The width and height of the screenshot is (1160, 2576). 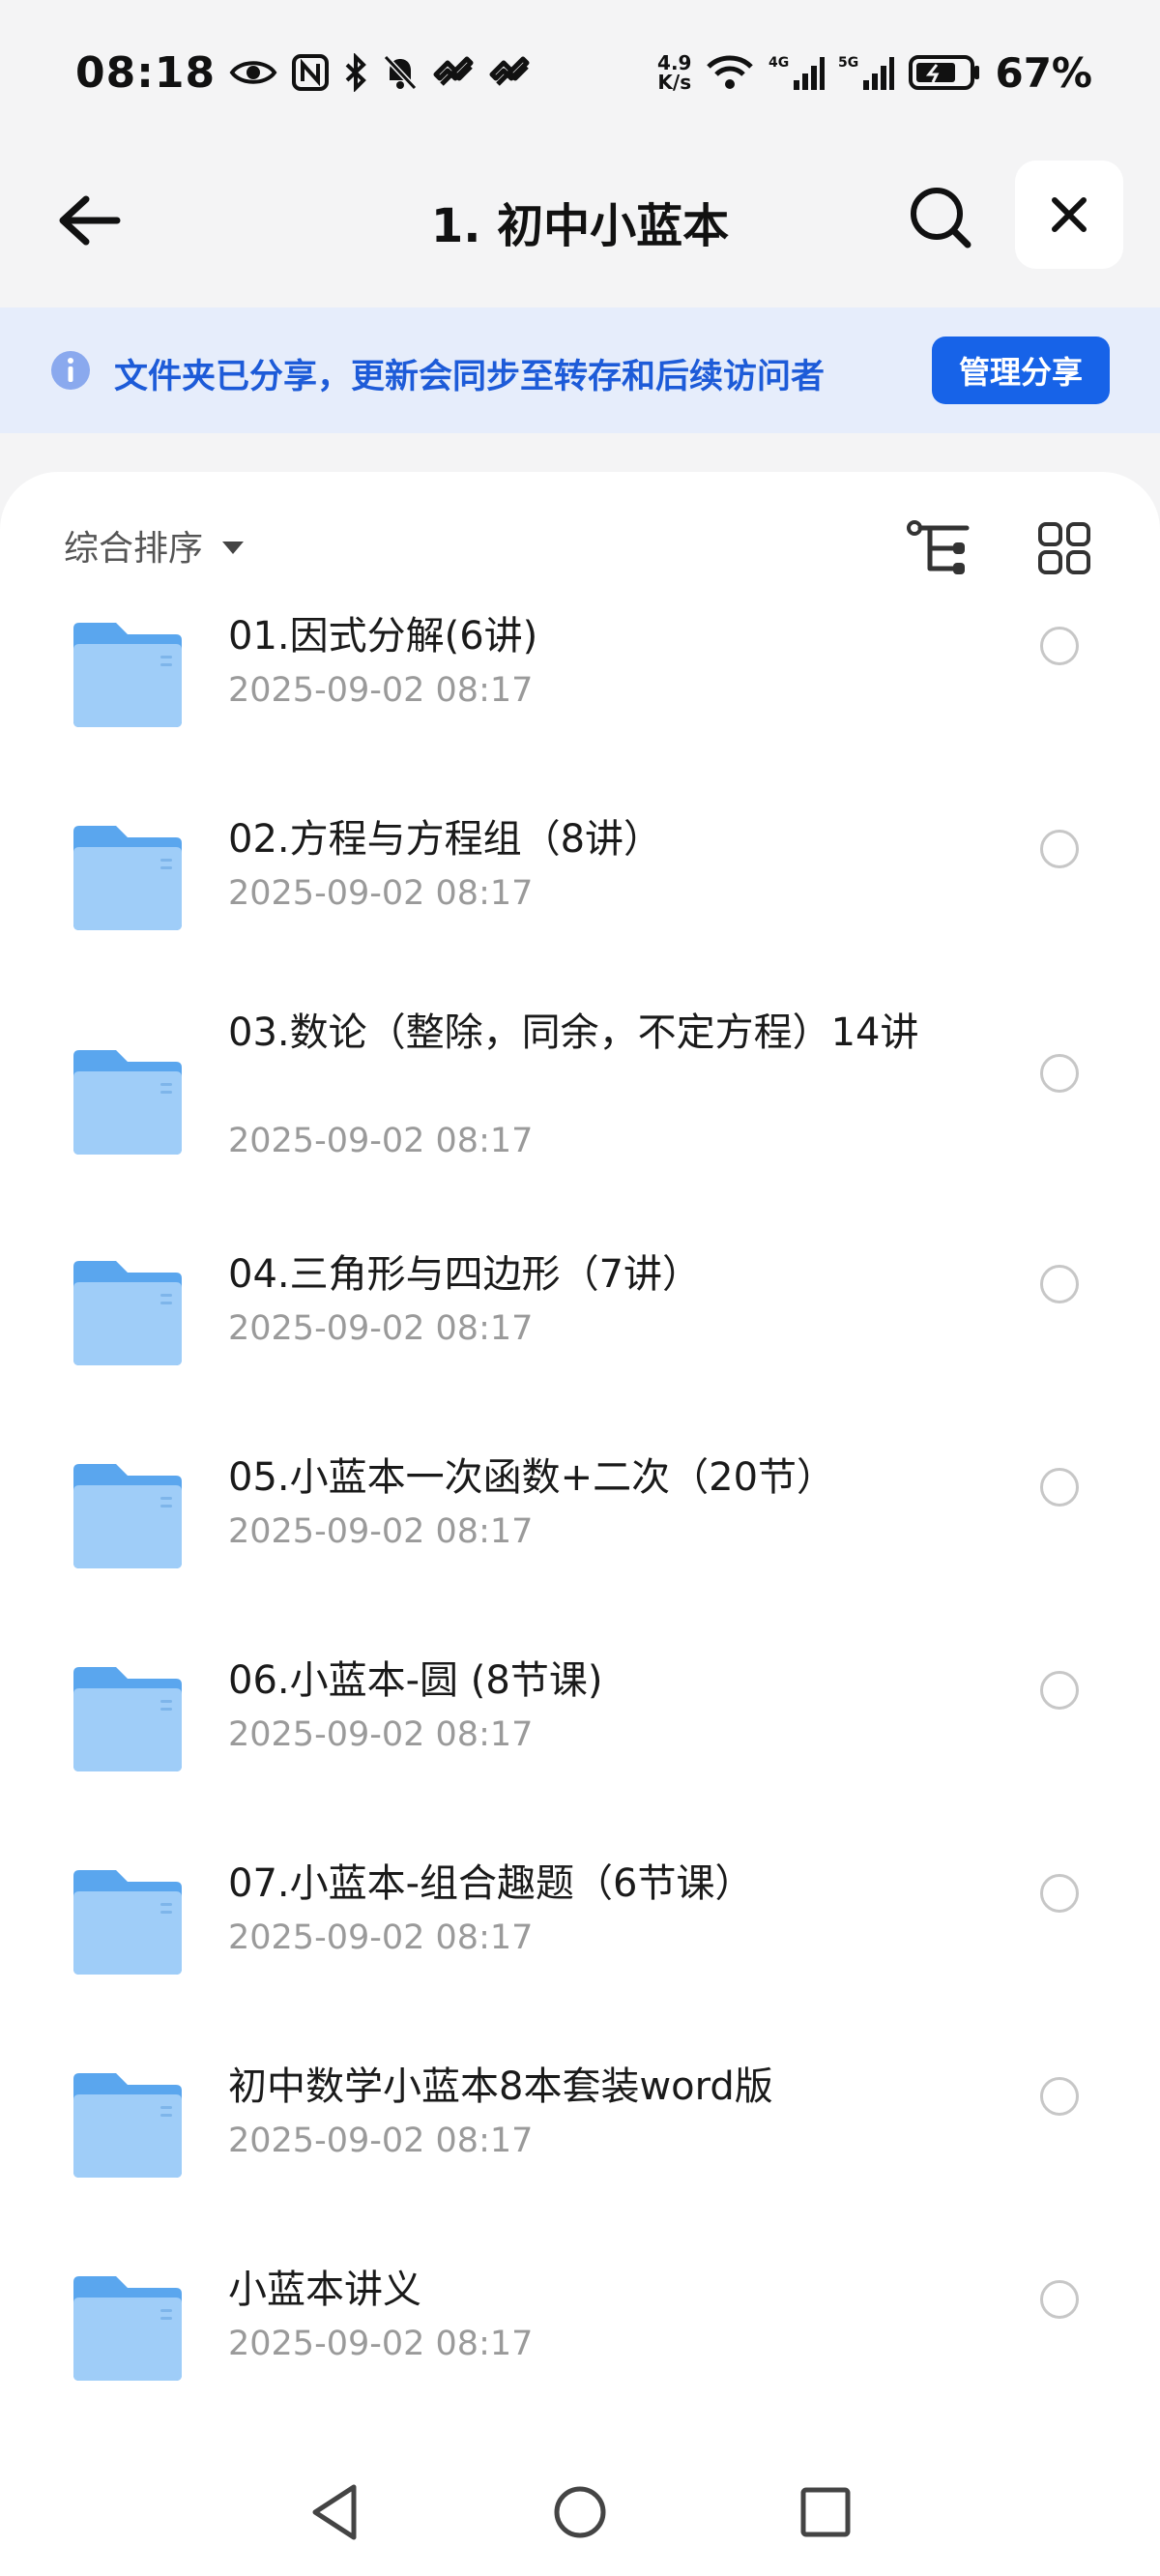 I want to click on file-name: 02.方程与方程组（8讲）, so click(x=445, y=839).